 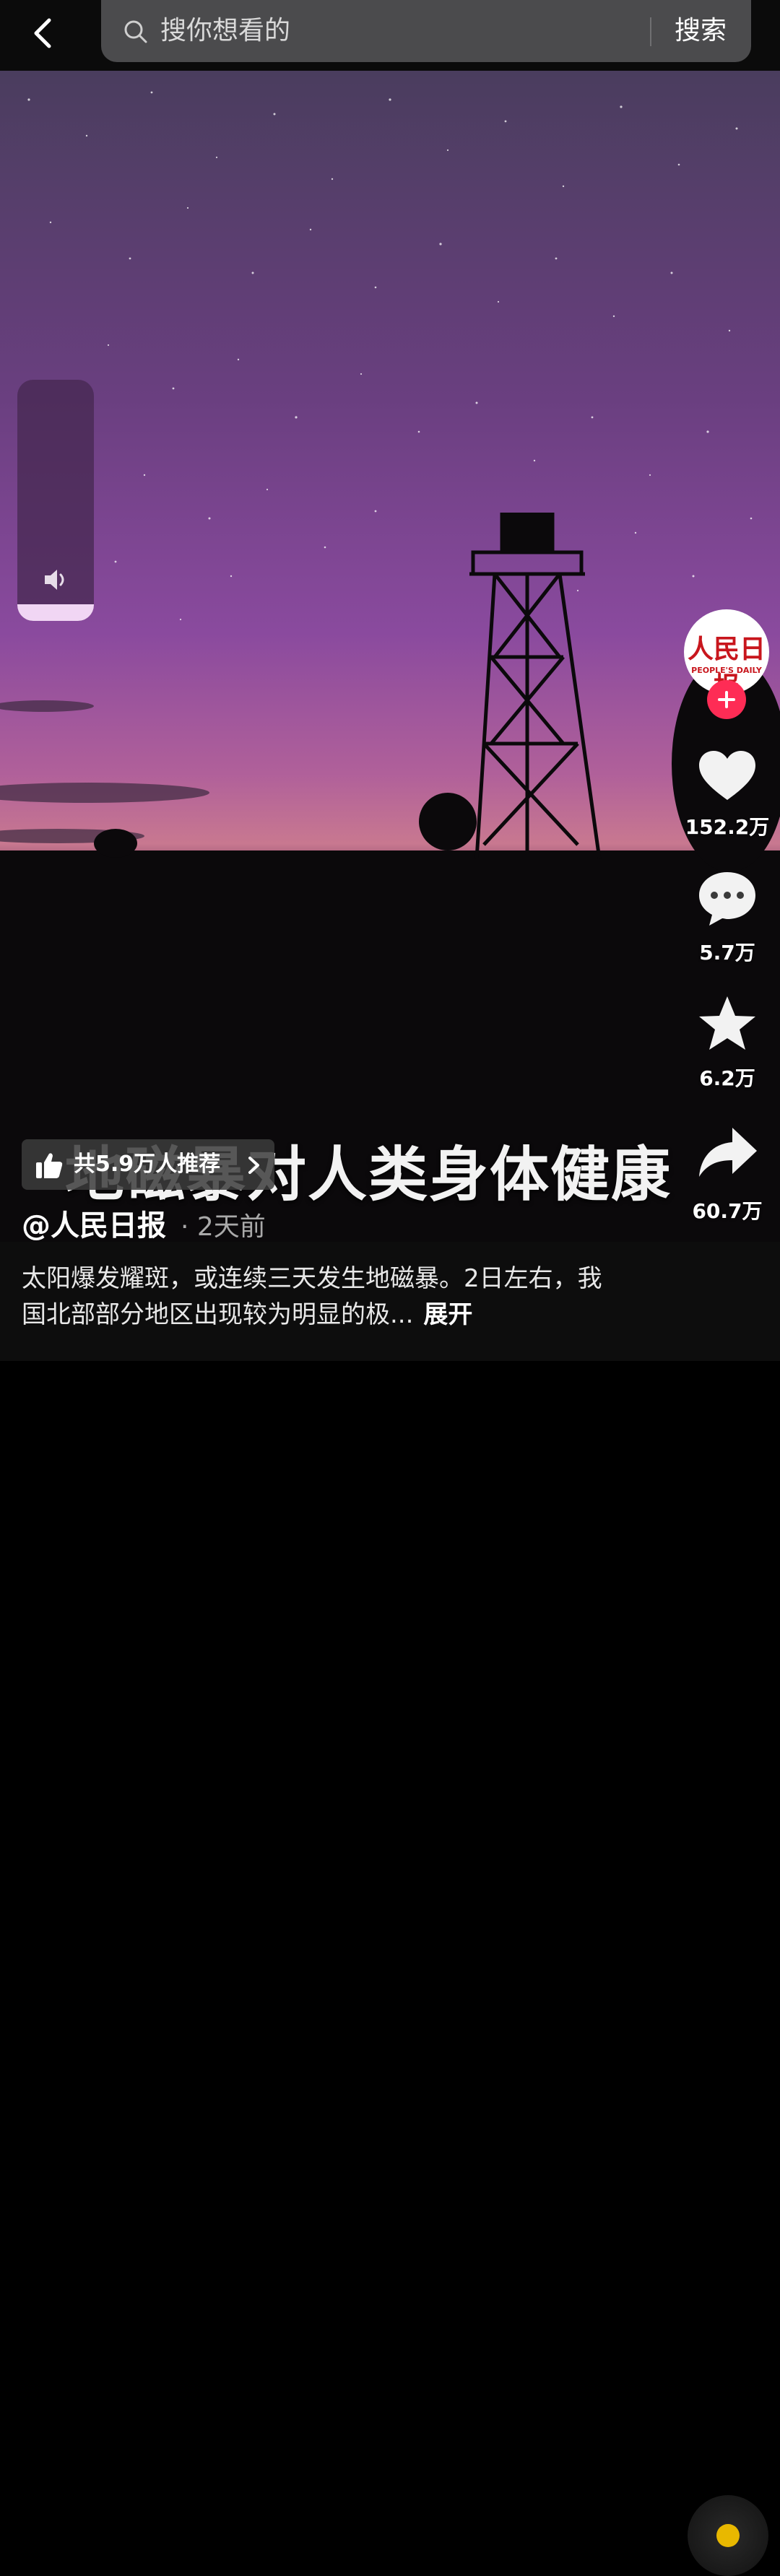 I want to click on favorite-count: 6.2万, so click(x=727, y=1078).